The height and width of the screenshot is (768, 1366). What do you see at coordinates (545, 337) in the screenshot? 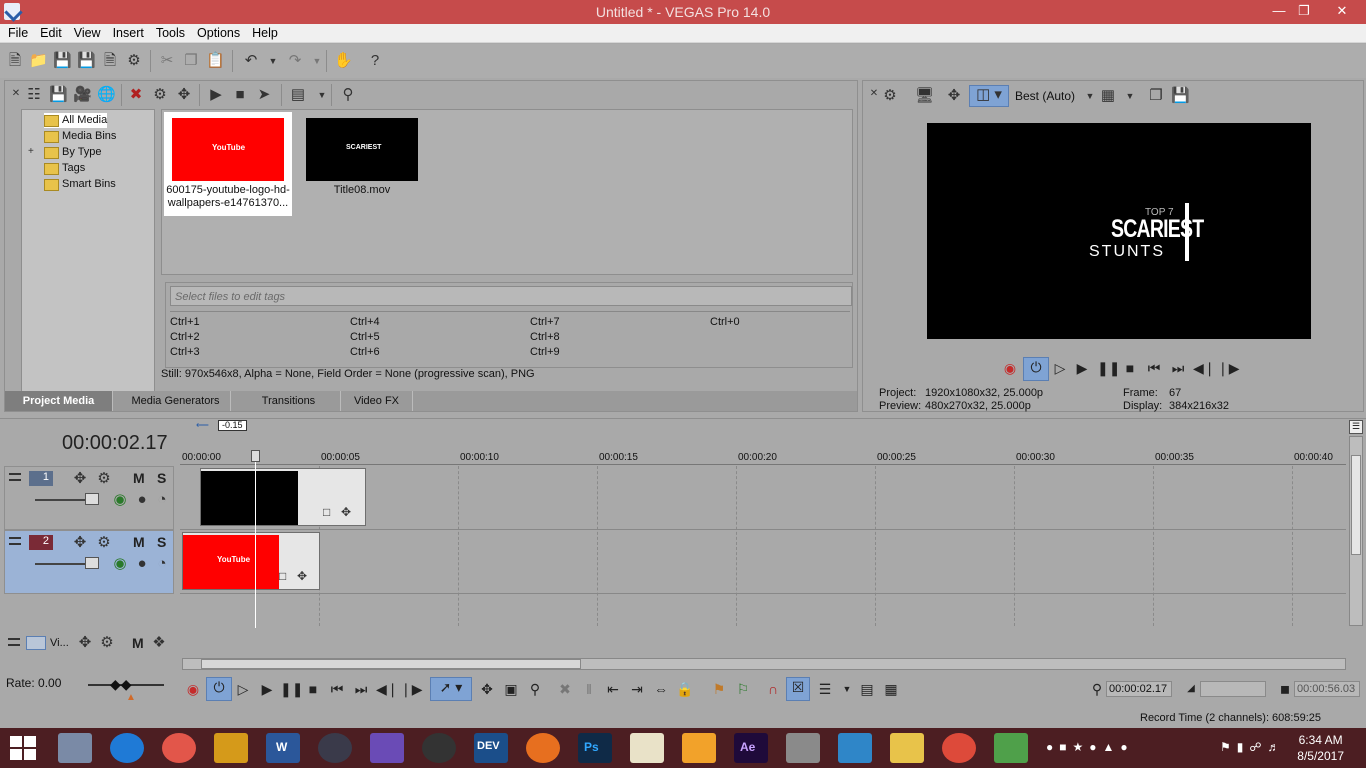
I see `tag-shortcut: Ctrl+8` at bounding box center [545, 337].